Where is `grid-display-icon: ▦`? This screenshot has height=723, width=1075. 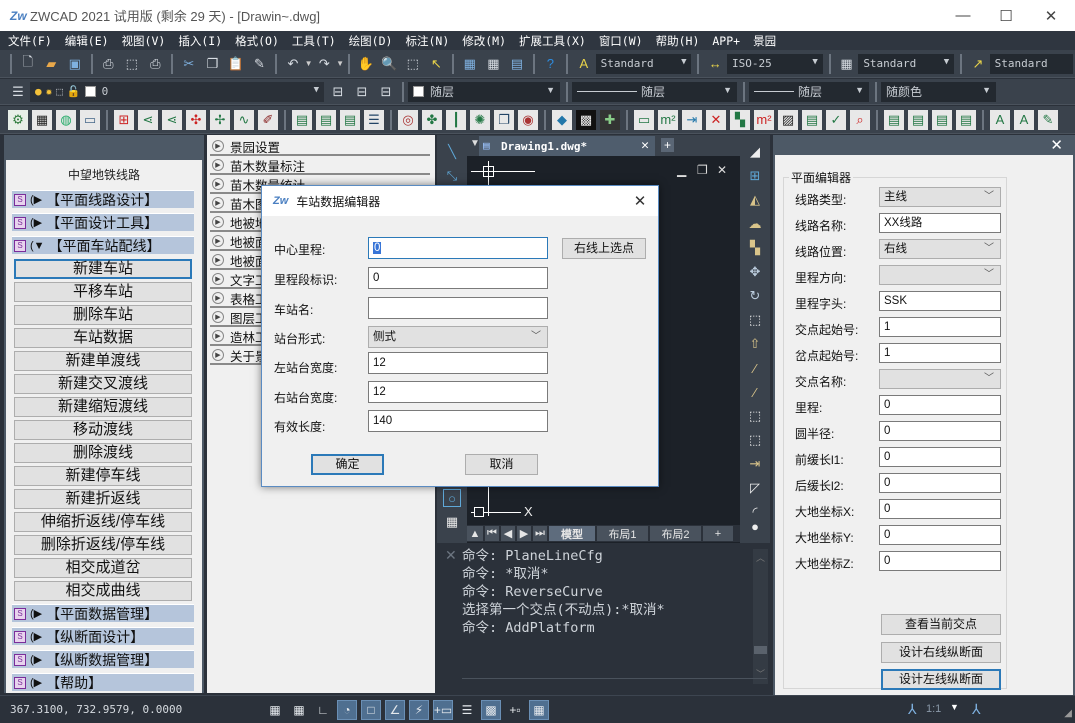
grid-display-icon: ▦ is located at coordinates (299, 710).